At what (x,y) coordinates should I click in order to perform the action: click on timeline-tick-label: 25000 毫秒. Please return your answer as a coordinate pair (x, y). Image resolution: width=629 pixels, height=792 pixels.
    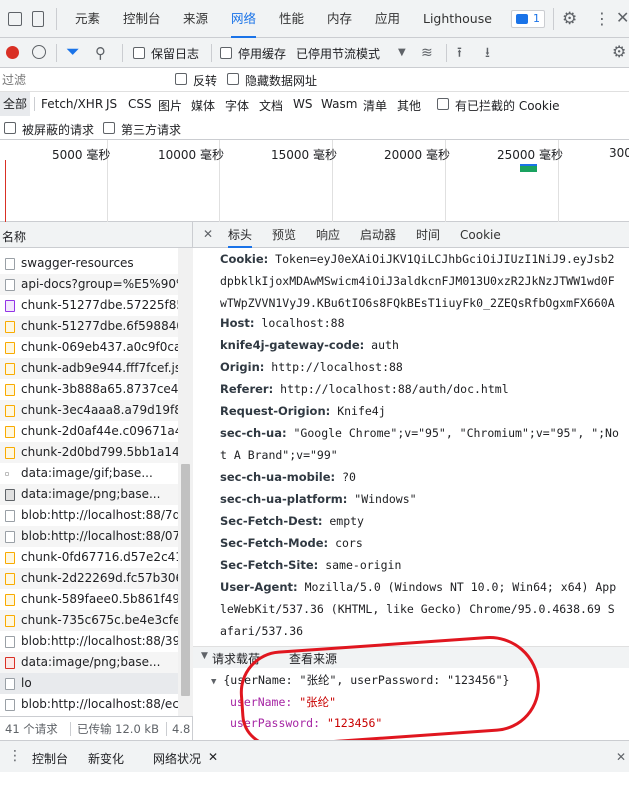
    Looking at the image, I should click on (530, 155).